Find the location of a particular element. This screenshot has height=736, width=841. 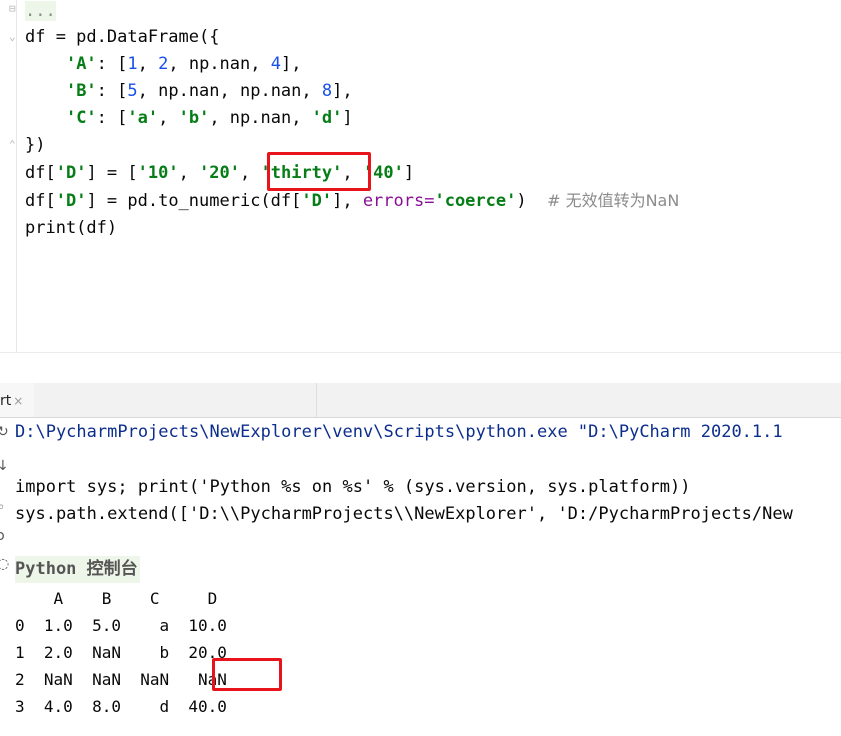

code-line-6: }) is located at coordinates (35, 145).